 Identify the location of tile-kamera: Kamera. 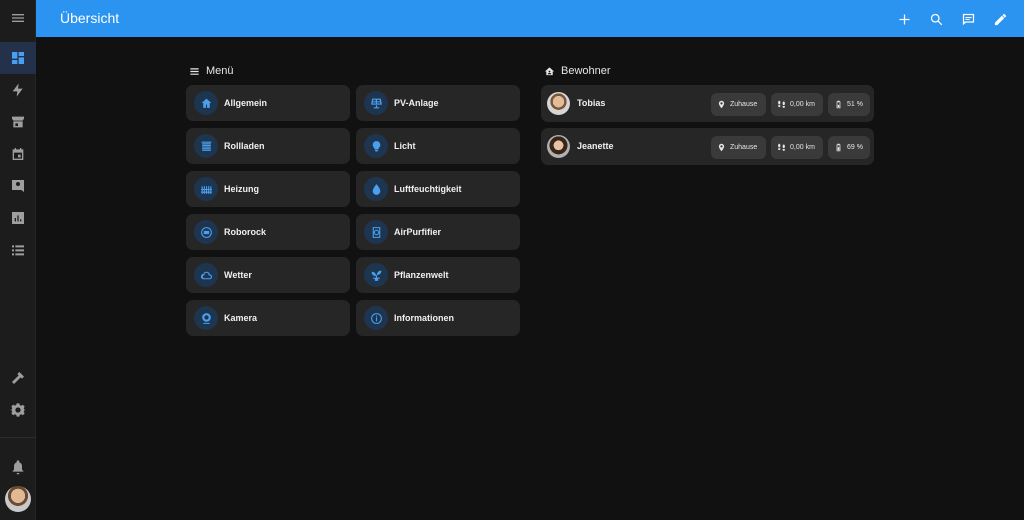
(268, 318).